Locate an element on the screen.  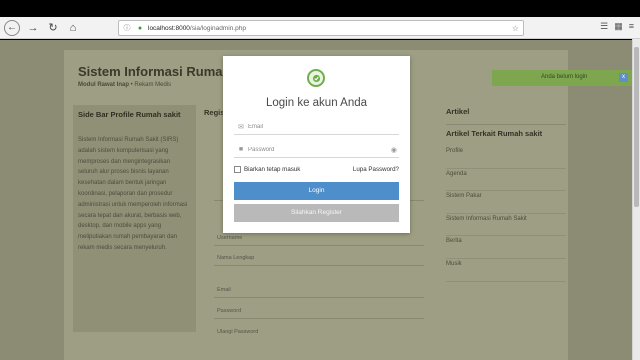
toolbar-right: ☰ ▦ ≡ is located at coordinates (617, 26).